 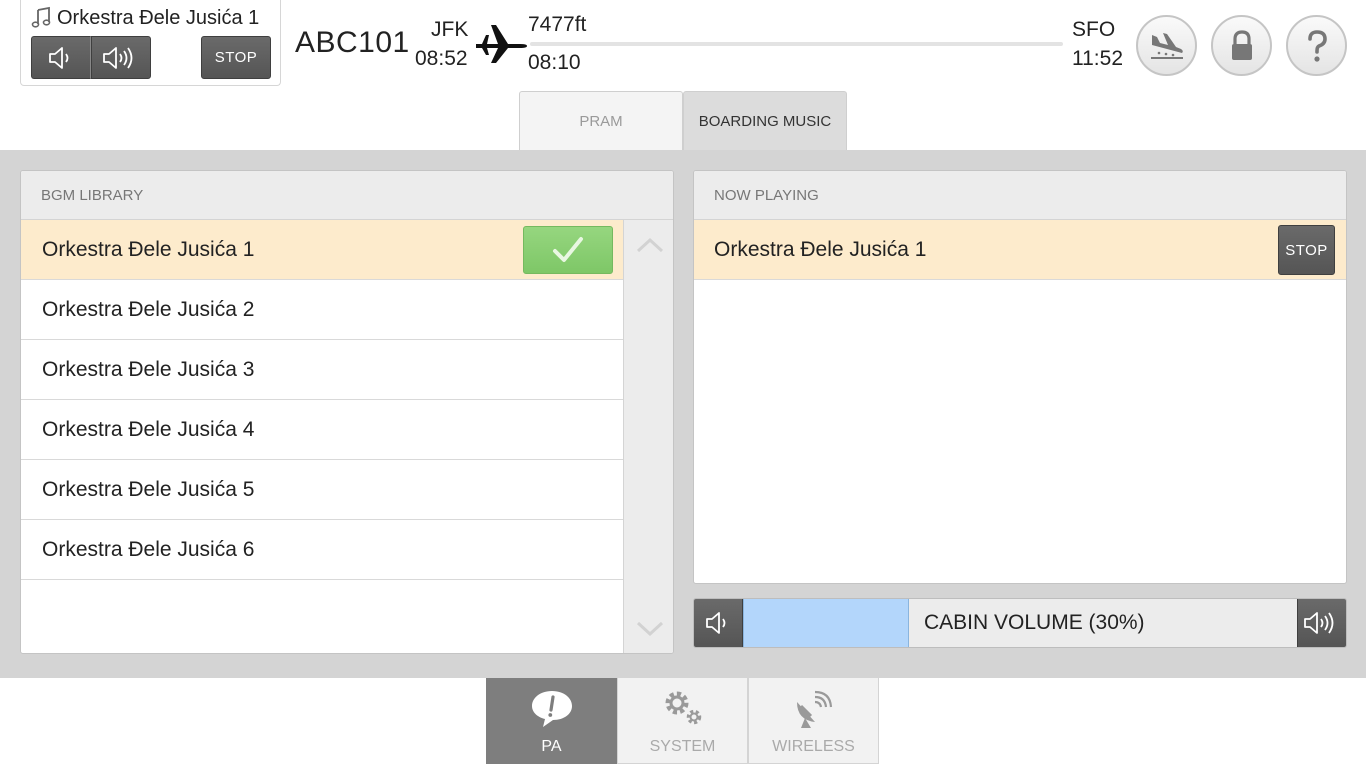 What do you see at coordinates (551, 709) in the screenshot?
I see `speech-bubble-icon` at bounding box center [551, 709].